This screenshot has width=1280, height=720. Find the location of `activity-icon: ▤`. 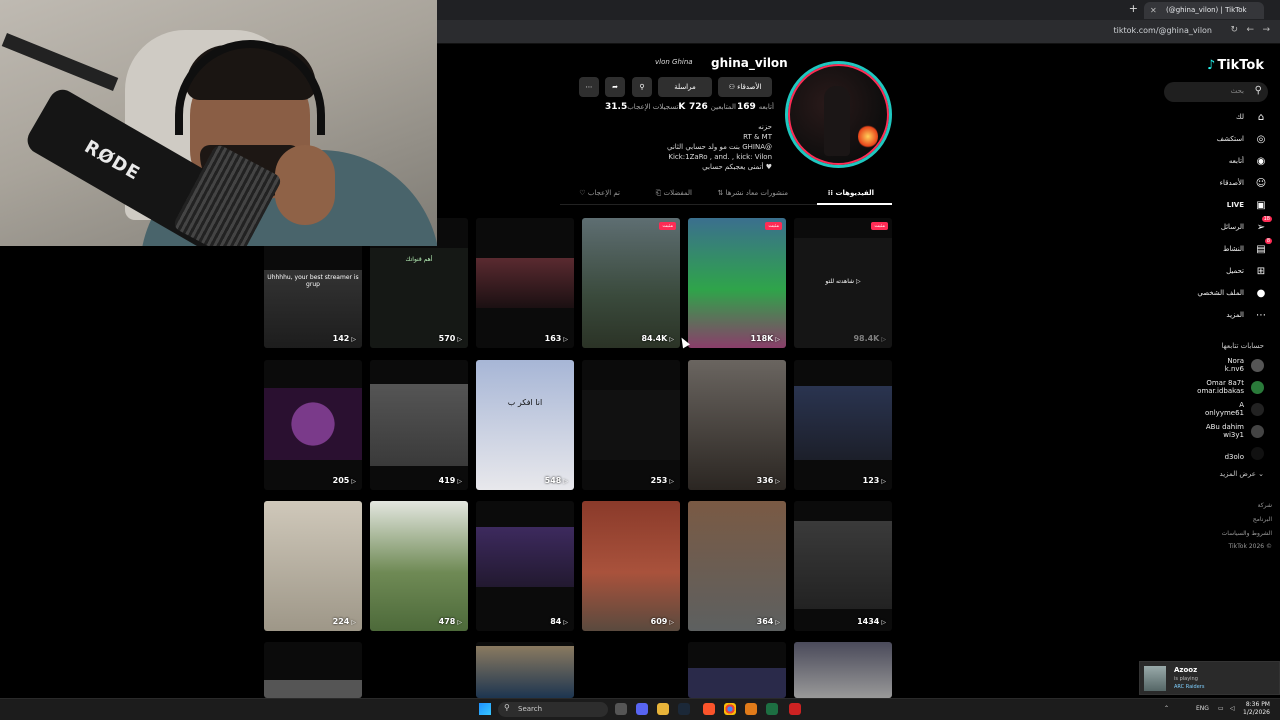

activity-icon: ▤ is located at coordinates (1261, 249).